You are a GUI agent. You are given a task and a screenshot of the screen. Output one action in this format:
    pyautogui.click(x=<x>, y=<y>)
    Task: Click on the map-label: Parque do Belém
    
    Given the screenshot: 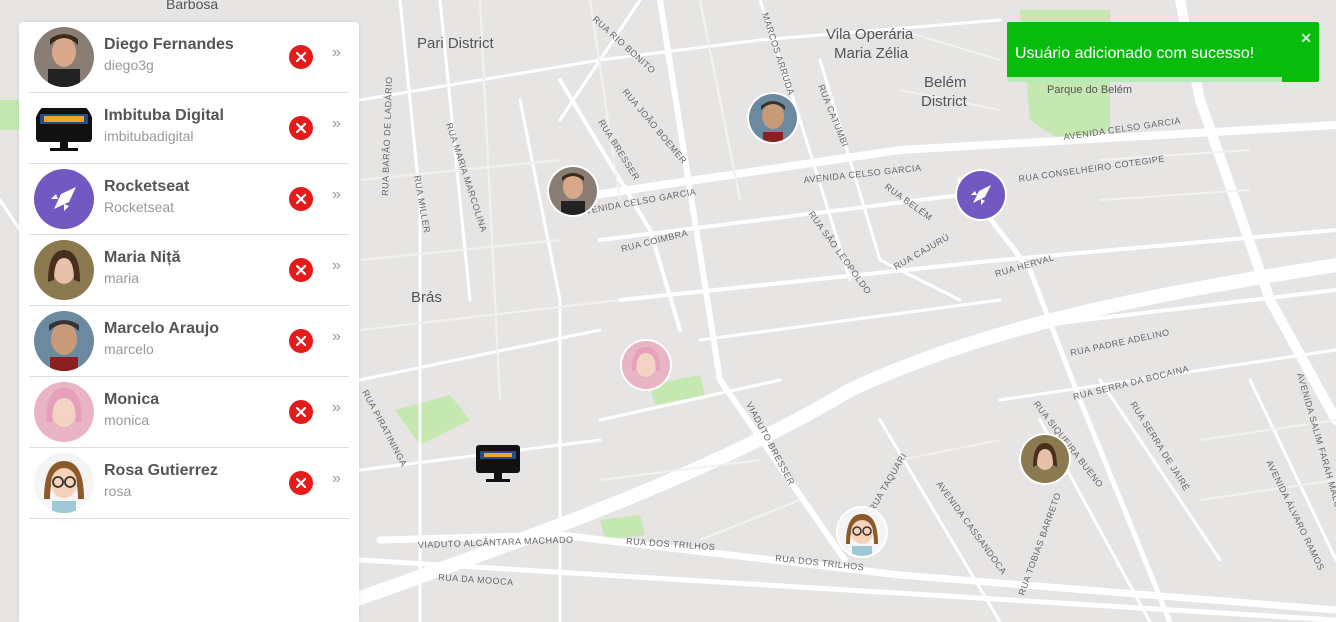 What is the action you would take?
    pyautogui.click(x=1089, y=90)
    